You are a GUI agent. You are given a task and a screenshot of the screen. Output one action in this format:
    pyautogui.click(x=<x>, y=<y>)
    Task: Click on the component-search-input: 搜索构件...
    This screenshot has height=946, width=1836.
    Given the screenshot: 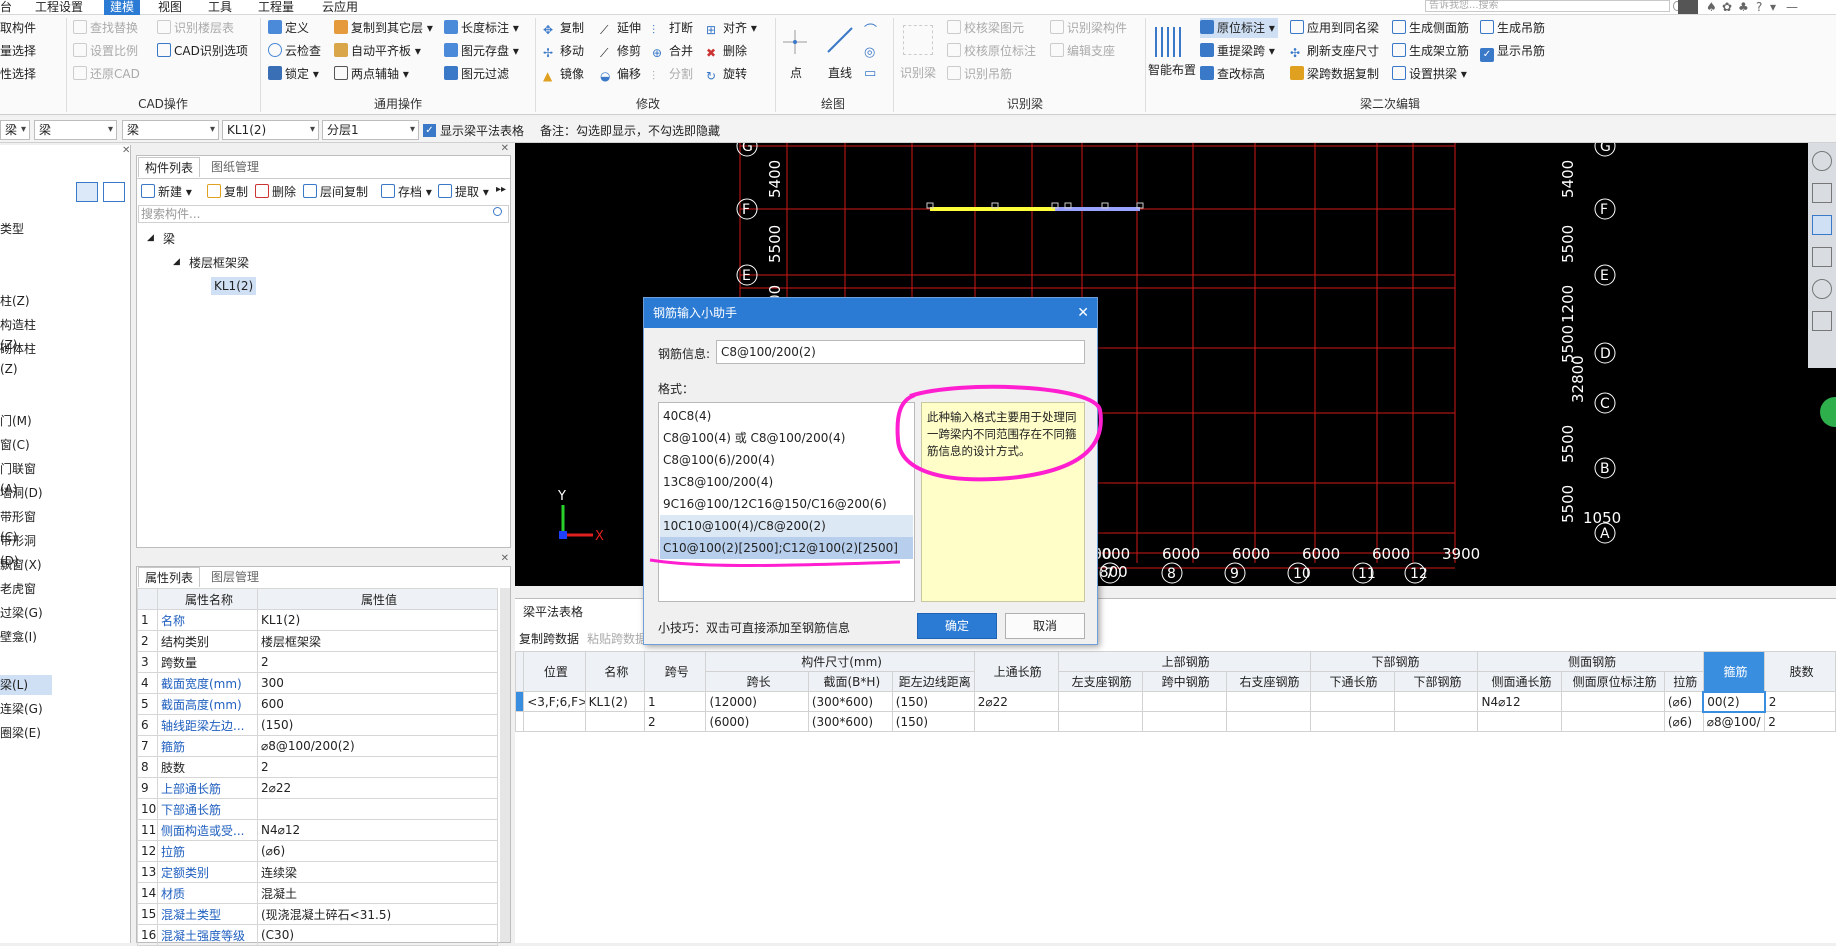 What is the action you would take?
    pyautogui.click(x=323, y=214)
    